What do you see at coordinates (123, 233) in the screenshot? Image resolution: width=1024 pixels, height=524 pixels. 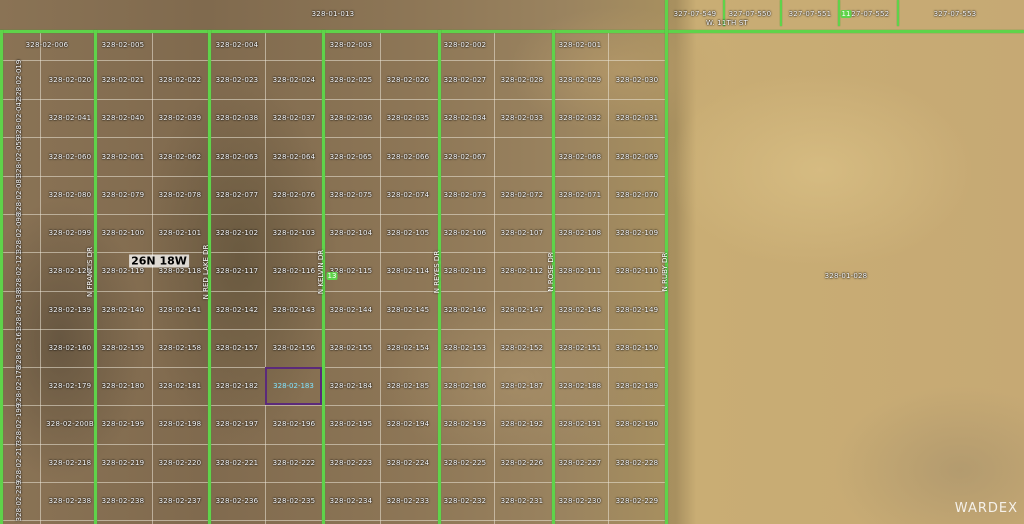 I see `parcel-label: 328-02-100` at bounding box center [123, 233].